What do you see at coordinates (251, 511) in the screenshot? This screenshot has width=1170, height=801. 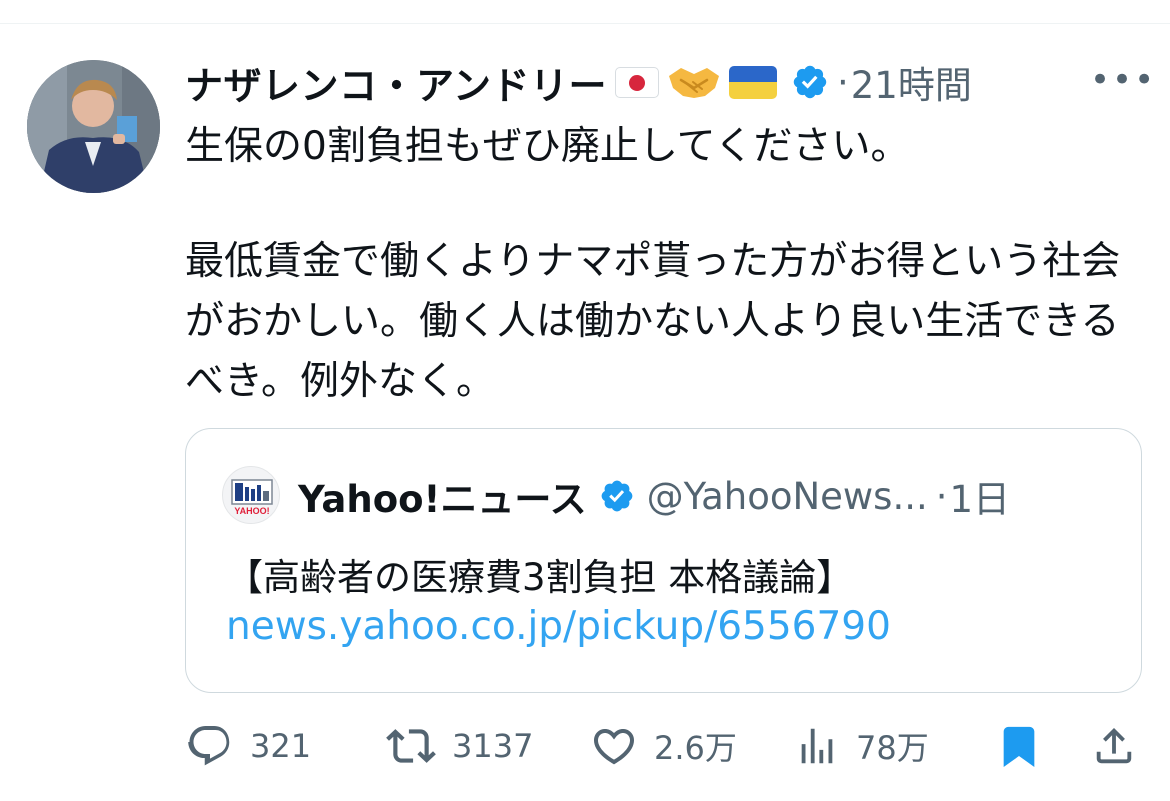 I see `logo-text: YAHOO!` at bounding box center [251, 511].